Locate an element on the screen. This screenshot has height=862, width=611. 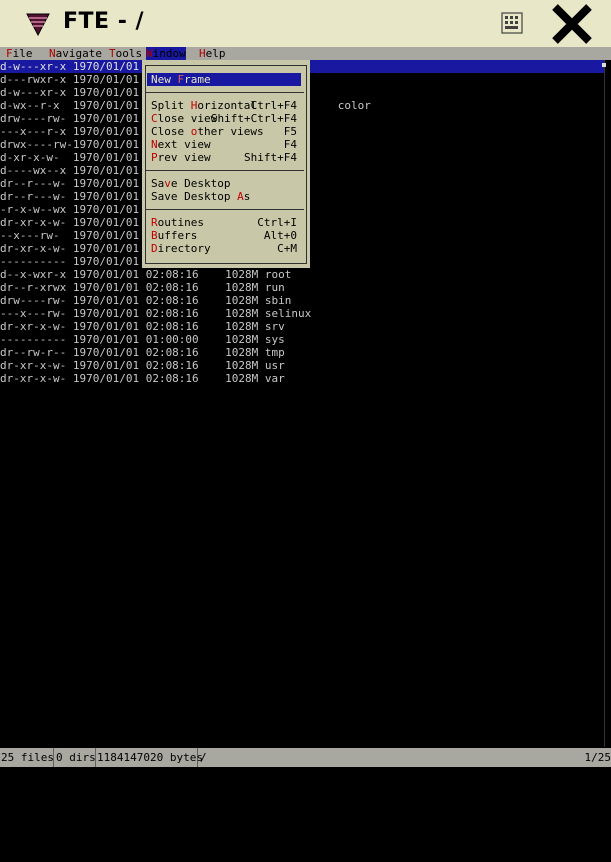
status-bar: 25 files 0 dirs 1184147020 bytes / 1/25 is located at coordinates (305, 757).